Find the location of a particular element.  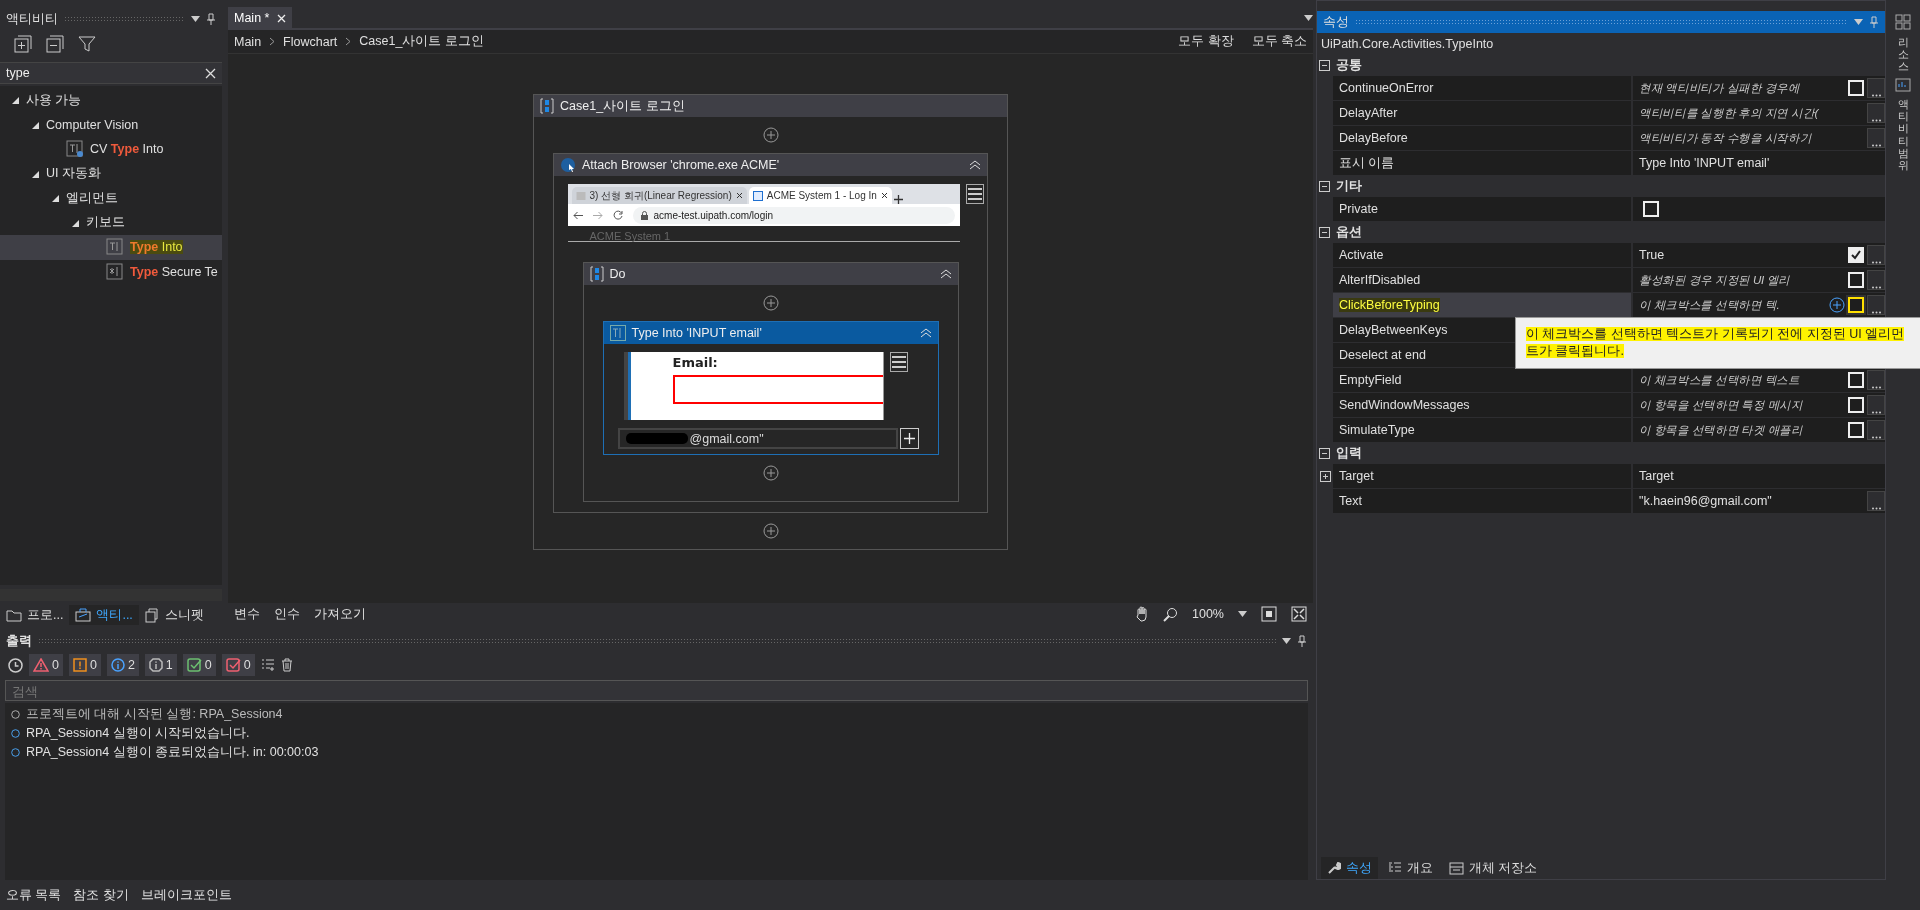

activity-container: Do Type Into 'INPUT email' Email: @gmail.com" is located at coordinates (770, 382).